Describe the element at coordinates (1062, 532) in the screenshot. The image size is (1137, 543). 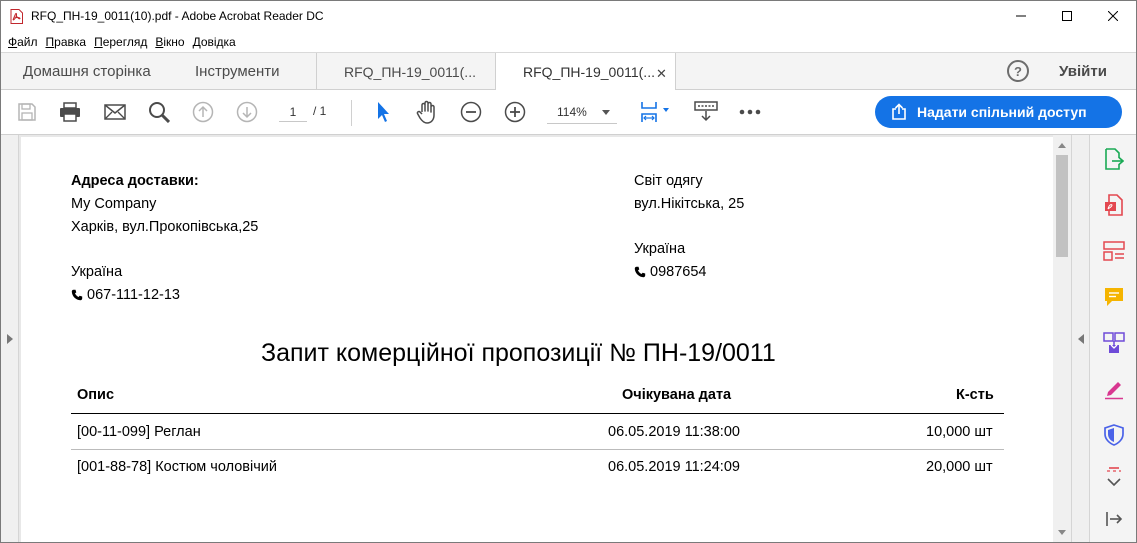
I see `scroll-down-icon` at that location.